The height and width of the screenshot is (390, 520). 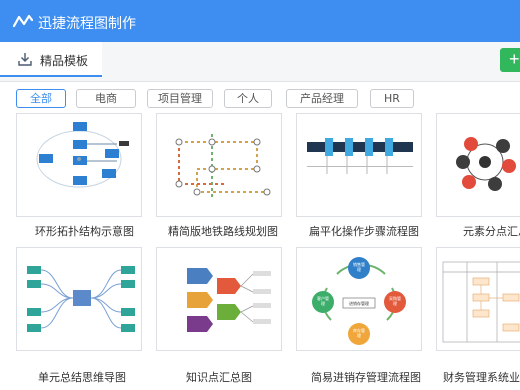 I want to click on template-card-ring-topology, so click(x=79, y=165).